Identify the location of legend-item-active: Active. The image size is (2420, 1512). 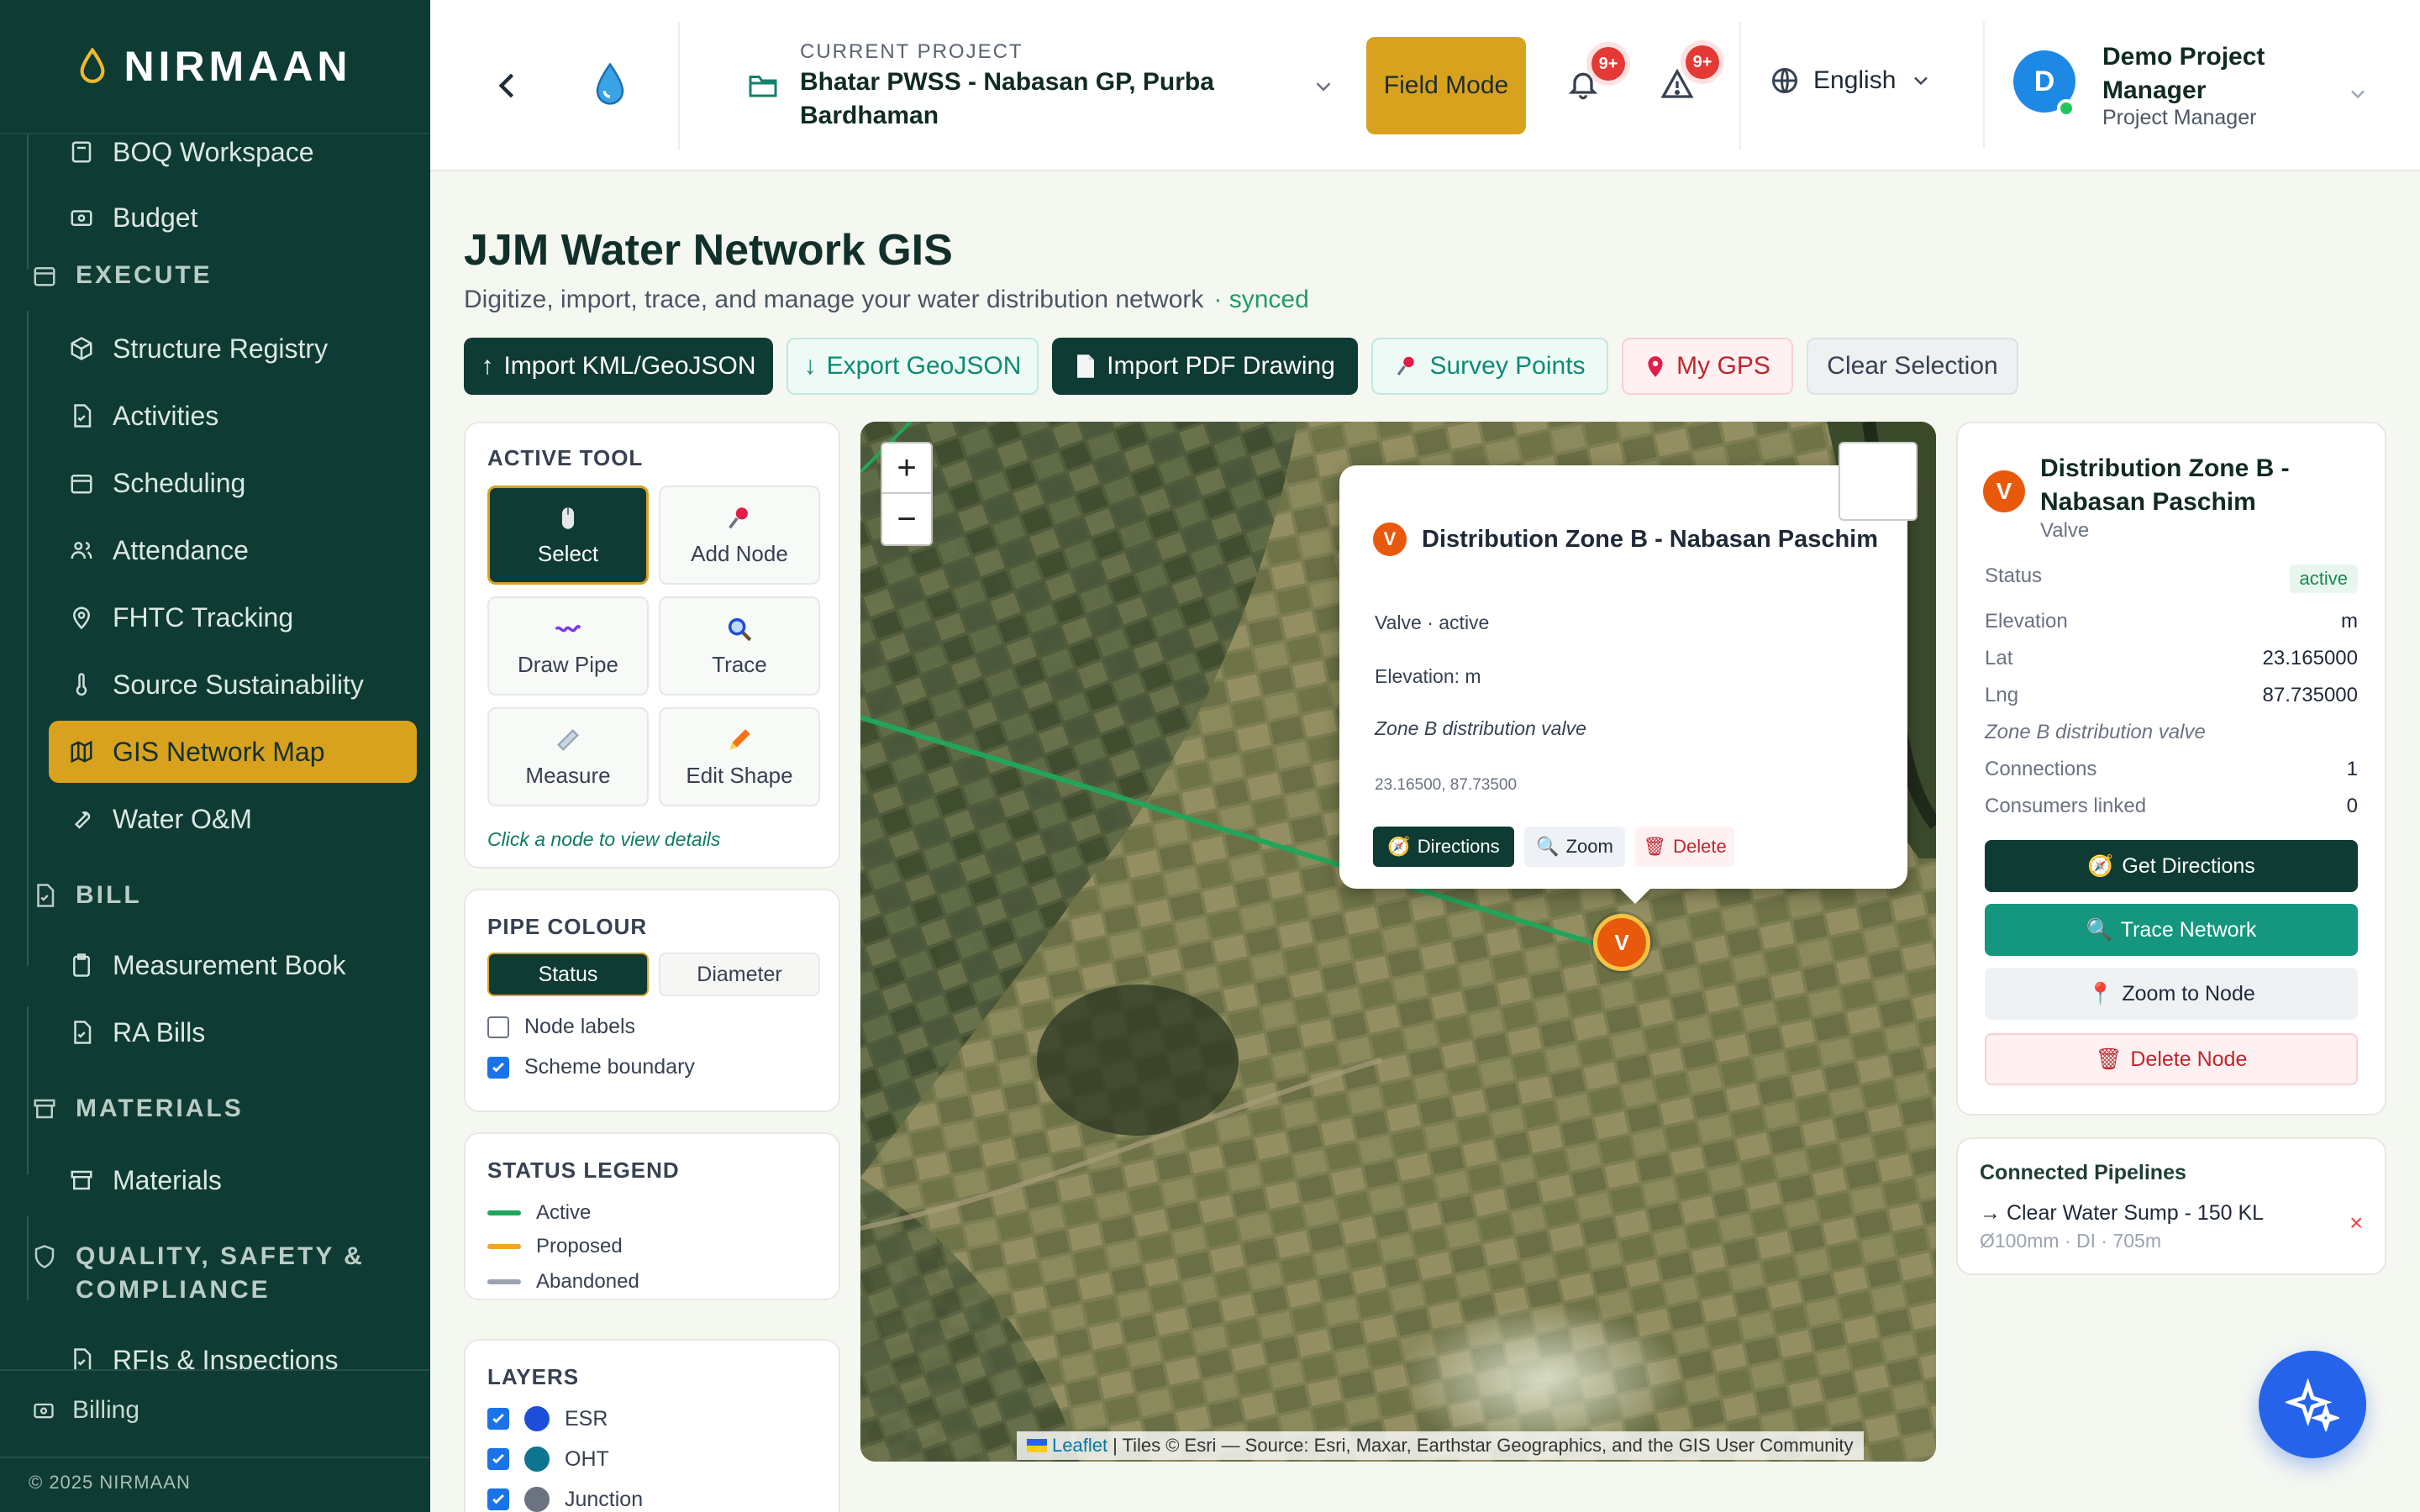
(539, 1213).